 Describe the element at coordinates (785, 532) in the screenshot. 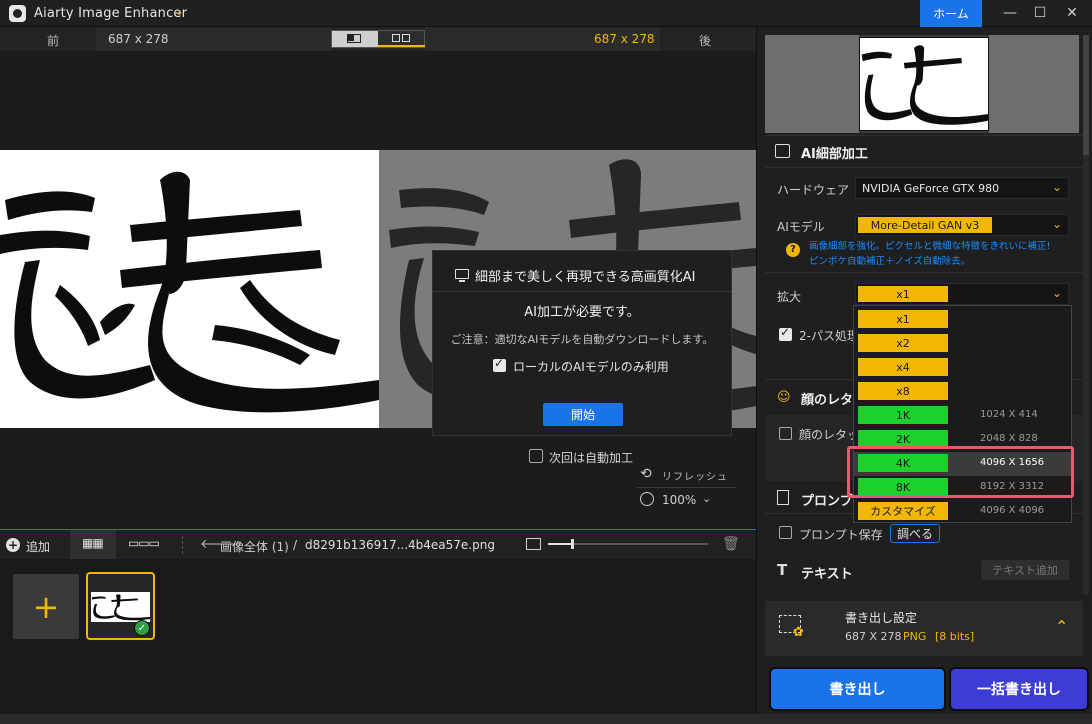

I see `prompt-save-checkbox` at that location.